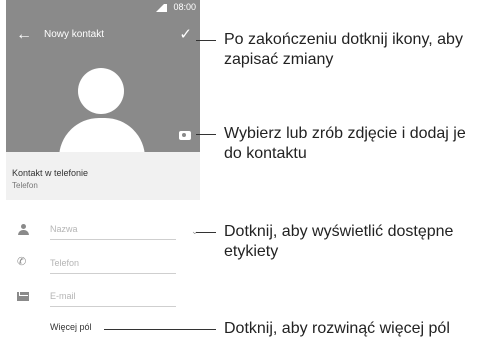 This screenshot has height=345, width=492. Describe the element at coordinates (101, 91) in the screenshot. I see `avatar-head` at that location.